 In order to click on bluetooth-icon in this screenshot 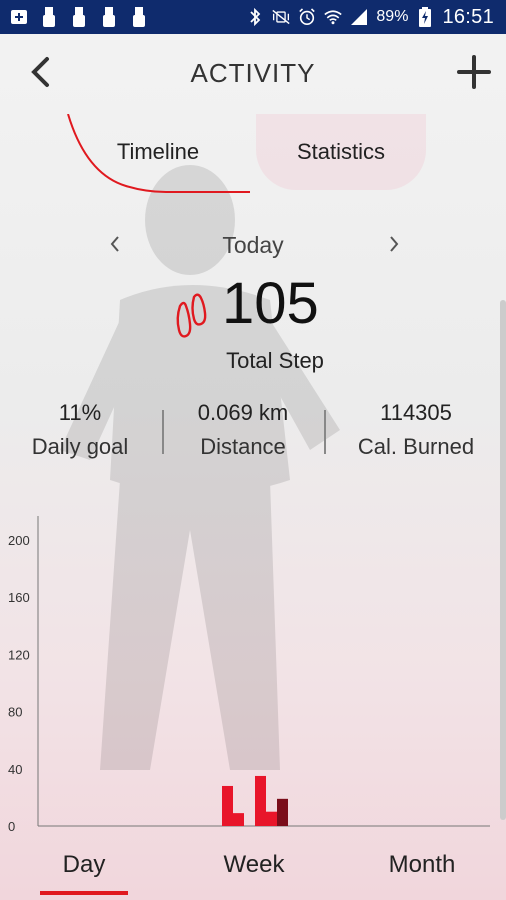, I will do `click(255, 17)`.